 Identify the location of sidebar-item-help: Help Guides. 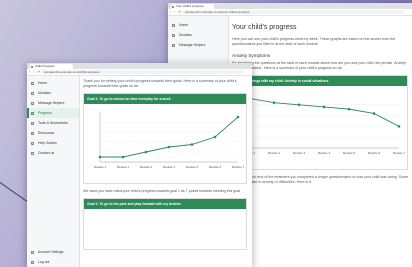
(53, 143).